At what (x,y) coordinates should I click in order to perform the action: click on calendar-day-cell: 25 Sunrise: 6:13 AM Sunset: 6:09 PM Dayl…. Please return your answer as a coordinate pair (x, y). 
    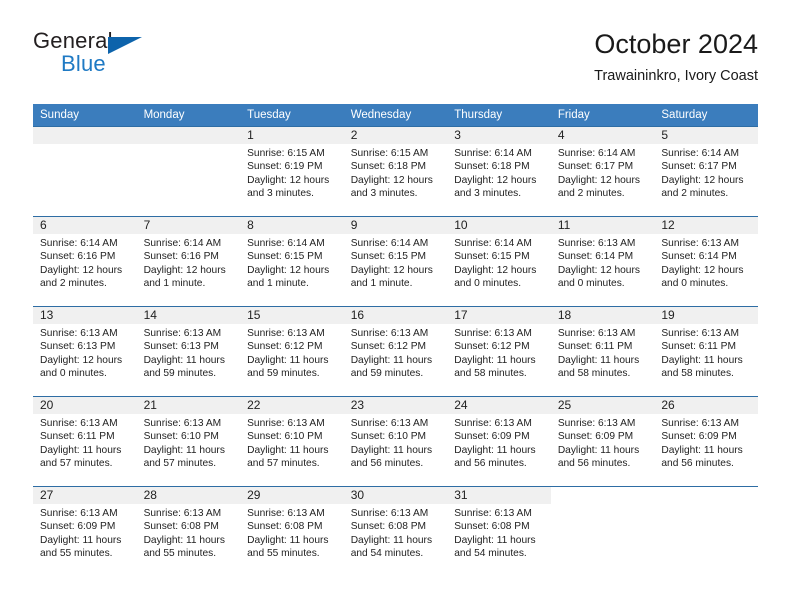
    Looking at the image, I should click on (602, 441).